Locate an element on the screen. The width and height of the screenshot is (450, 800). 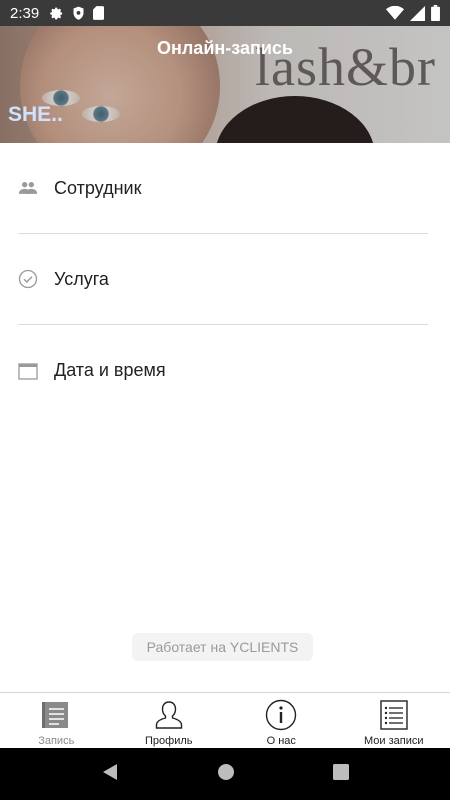
nav-tab-about: О нас is located at coordinates (281, 720).